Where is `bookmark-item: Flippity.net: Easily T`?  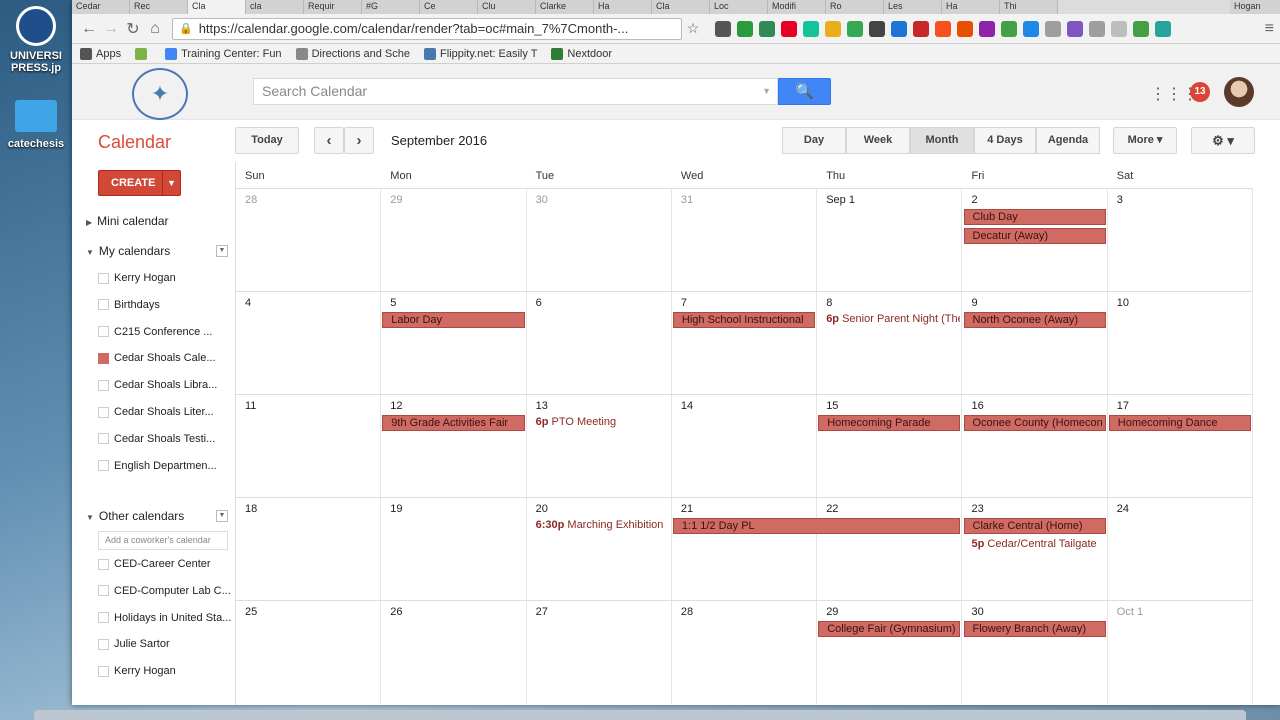 bookmark-item: Flippity.net: Easily T is located at coordinates (480, 53).